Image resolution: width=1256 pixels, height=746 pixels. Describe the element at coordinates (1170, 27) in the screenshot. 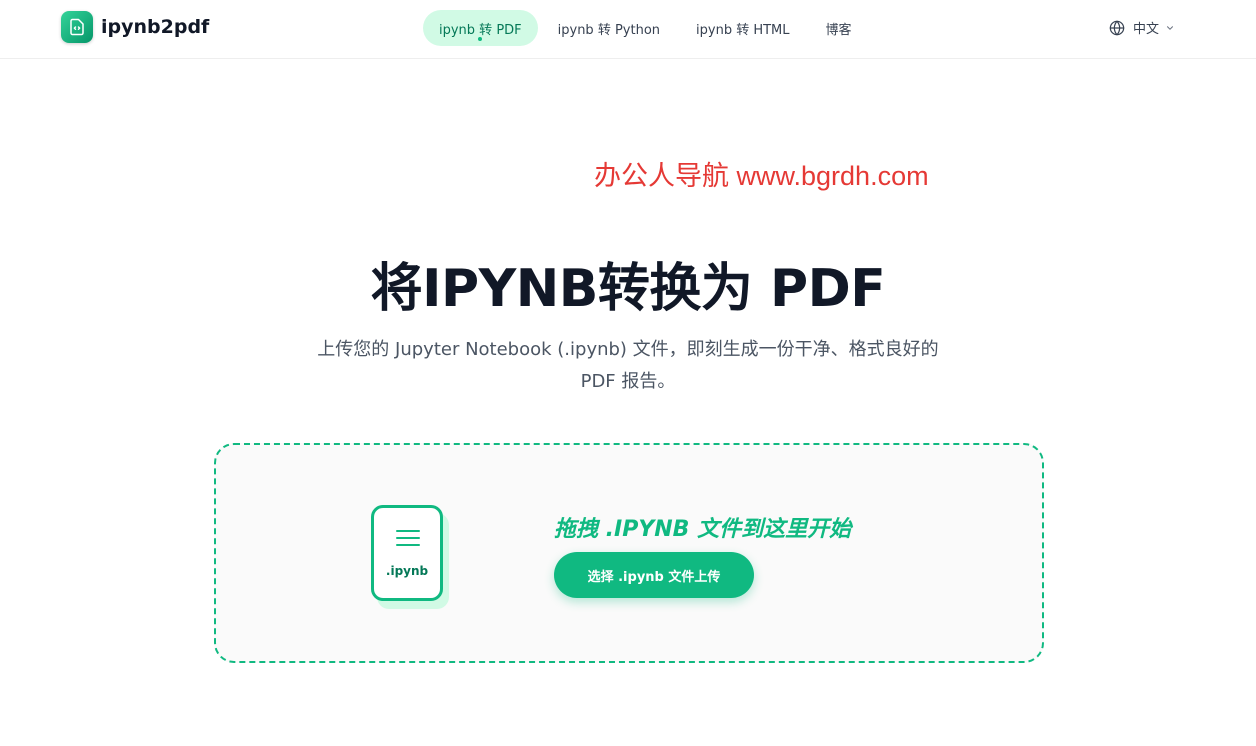

I see `chevron-down-icon` at that location.